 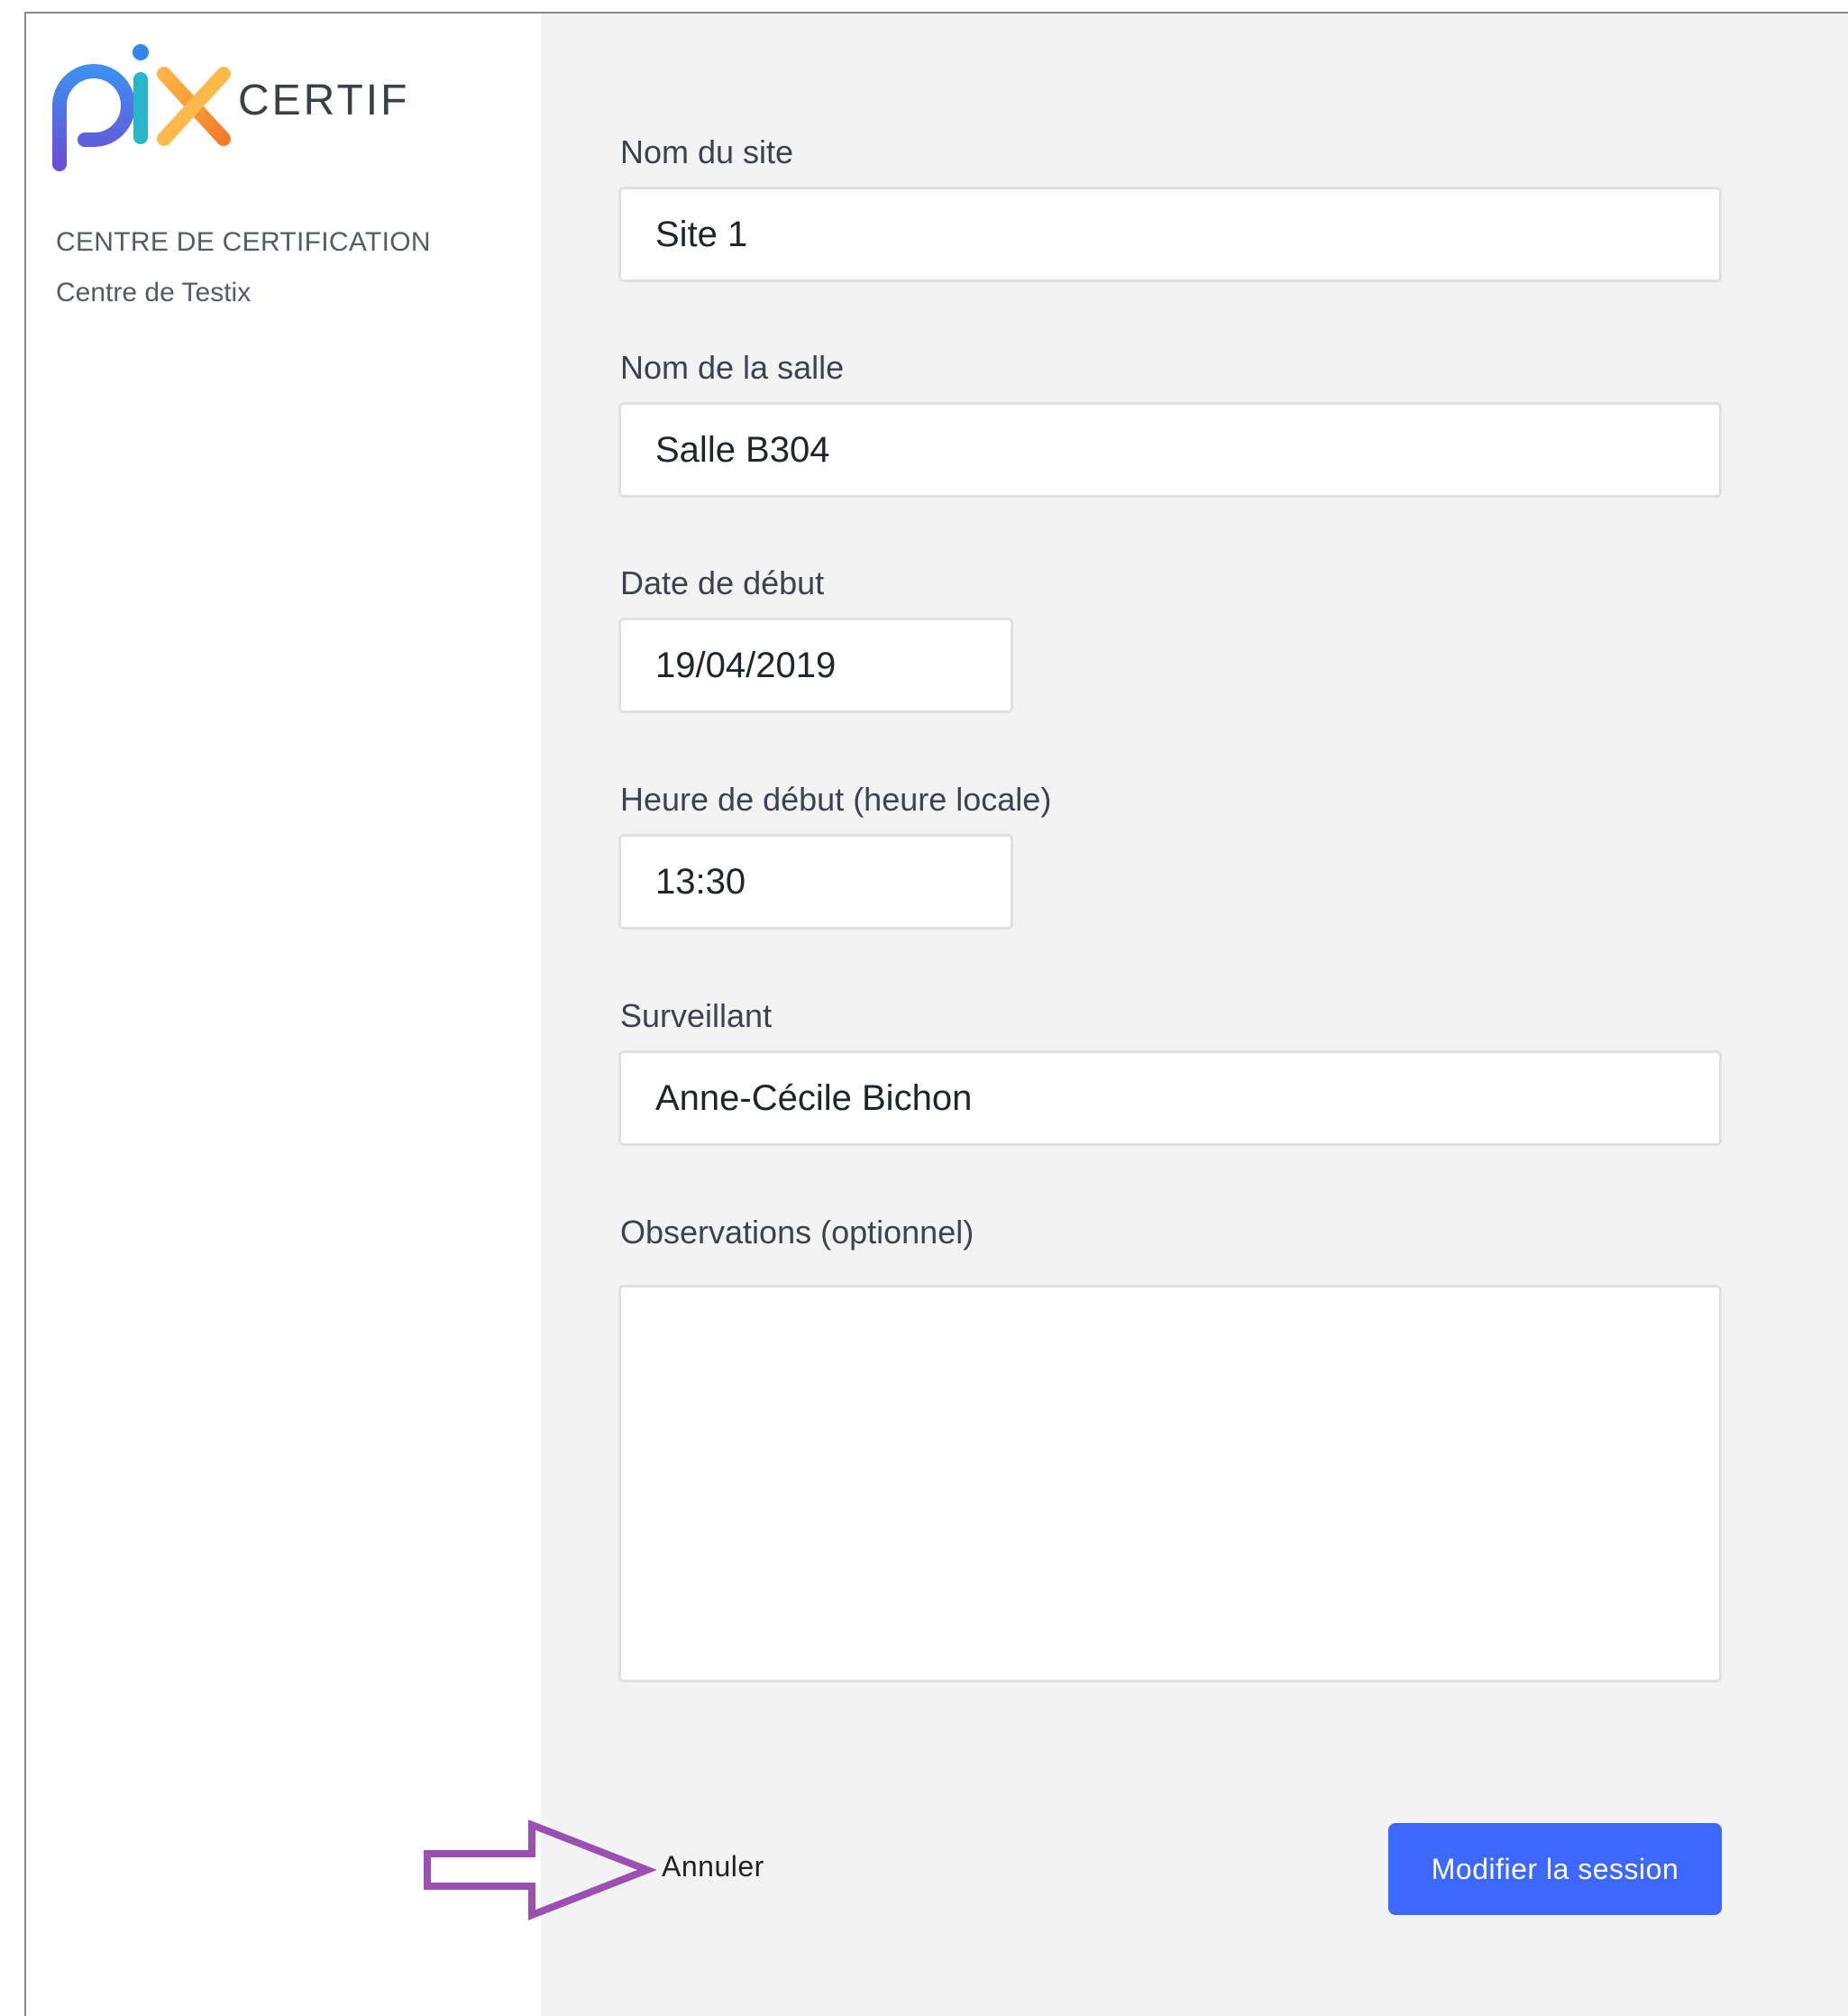 I want to click on site-name-label: Nom du site, so click(x=707, y=151).